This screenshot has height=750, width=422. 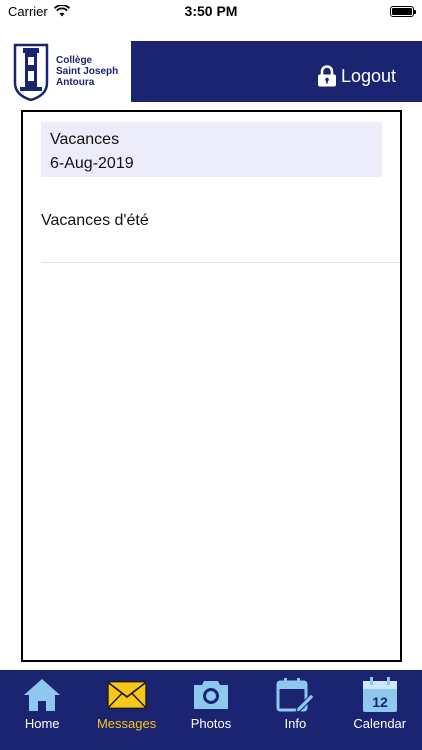 I want to click on message-body: Vacances d'été, so click(x=95, y=220).